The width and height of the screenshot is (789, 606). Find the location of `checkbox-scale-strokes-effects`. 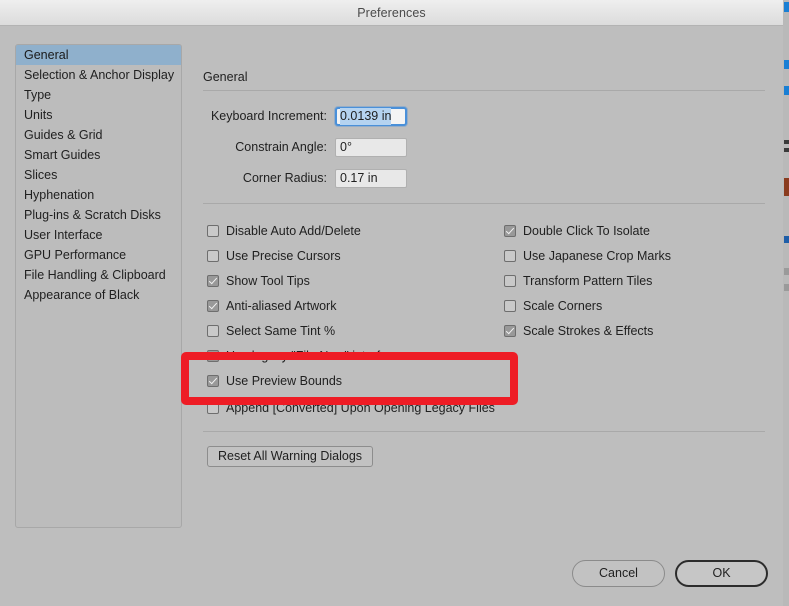

checkbox-scale-strokes-effects is located at coordinates (510, 330).